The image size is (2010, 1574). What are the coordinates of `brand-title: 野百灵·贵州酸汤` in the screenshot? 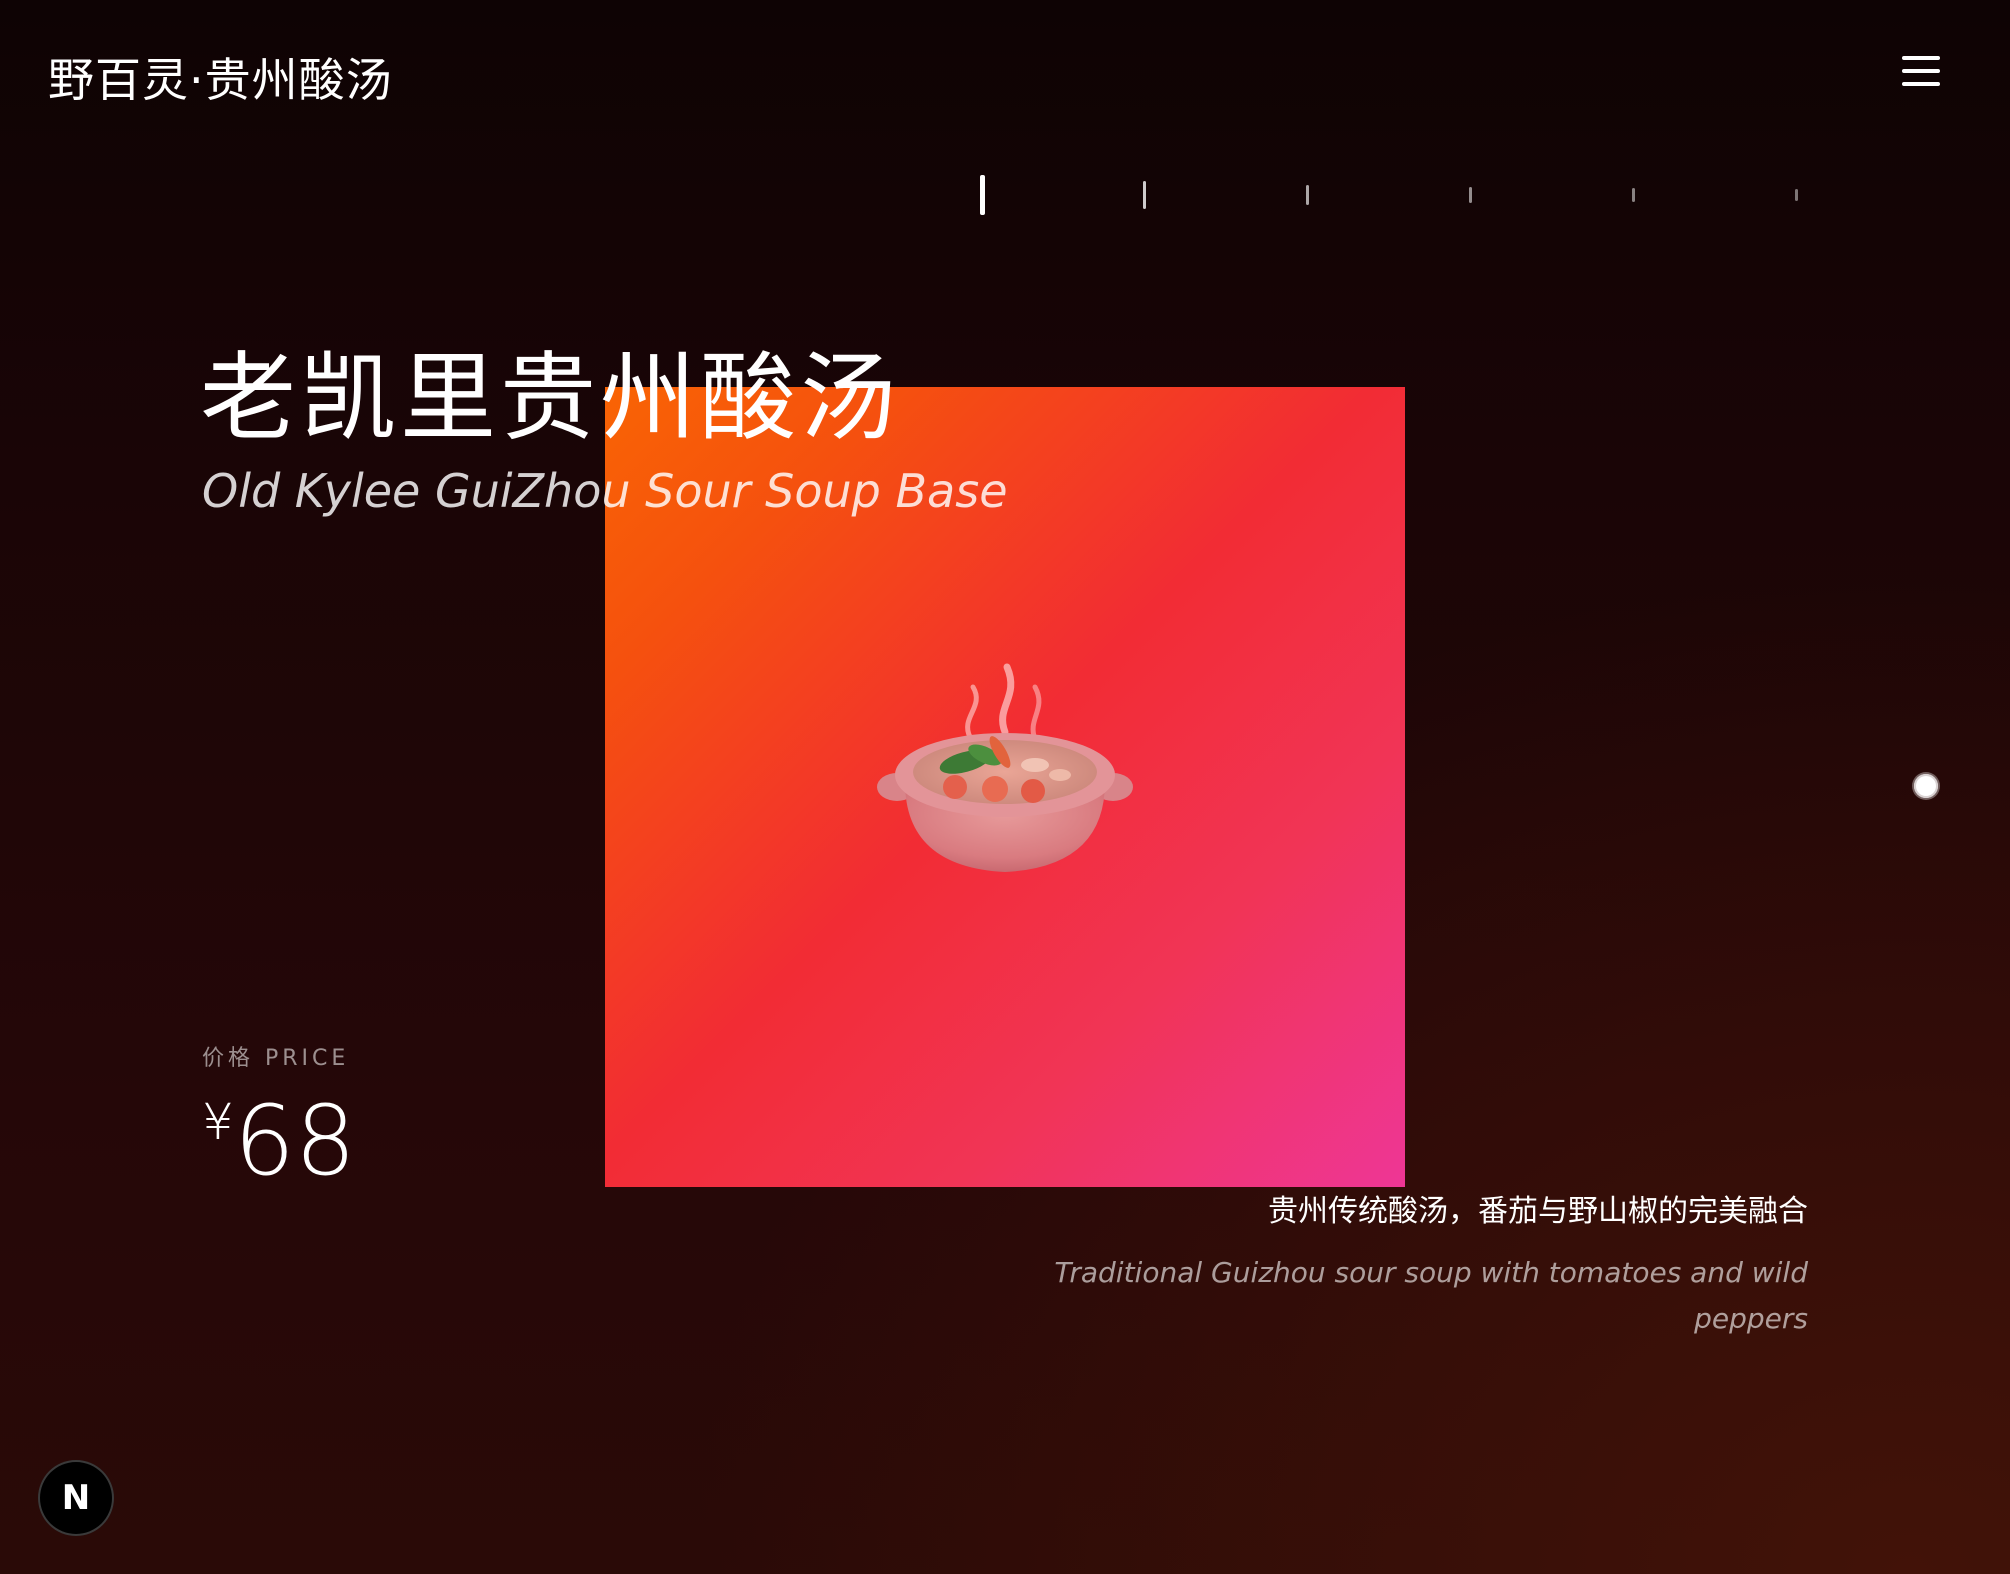 It's located at (220, 77).